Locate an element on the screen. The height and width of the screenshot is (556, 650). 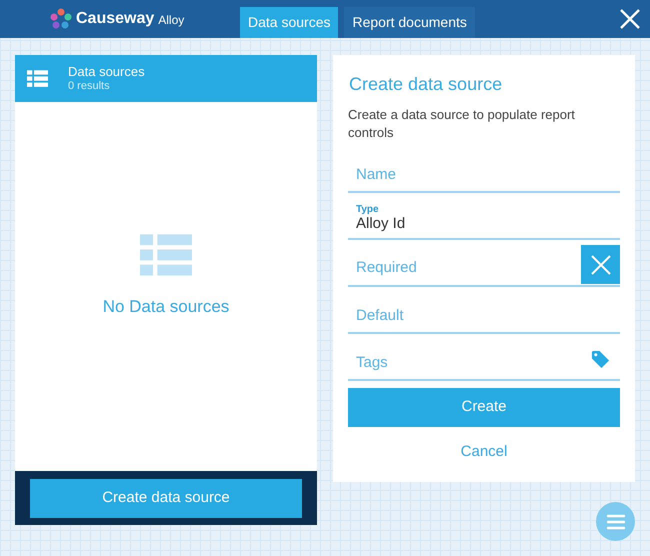
type-field: Type Alloy Id is located at coordinates (484, 216).